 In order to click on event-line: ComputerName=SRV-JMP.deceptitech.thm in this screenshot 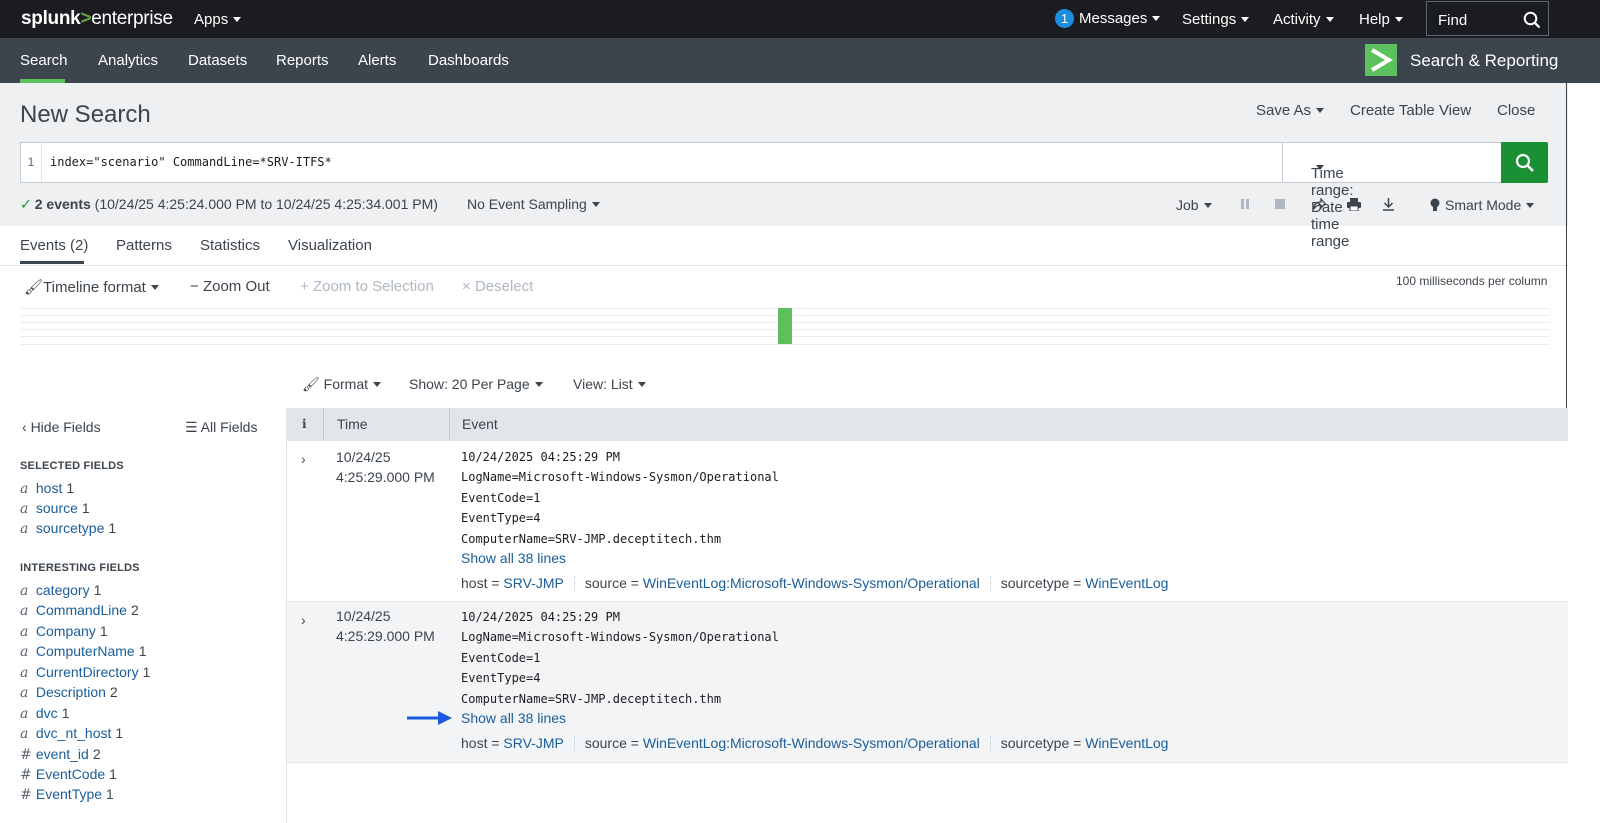, I will do `click(591, 539)`.